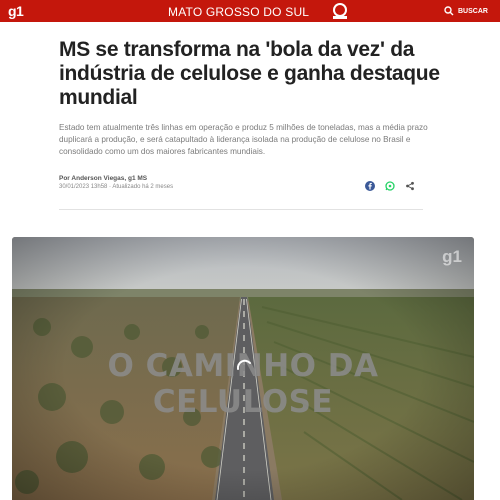  What do you see at coordinates (452, 256) in the screenshot?
I see `video-watermark: g1` at bounding box center [452, 256].